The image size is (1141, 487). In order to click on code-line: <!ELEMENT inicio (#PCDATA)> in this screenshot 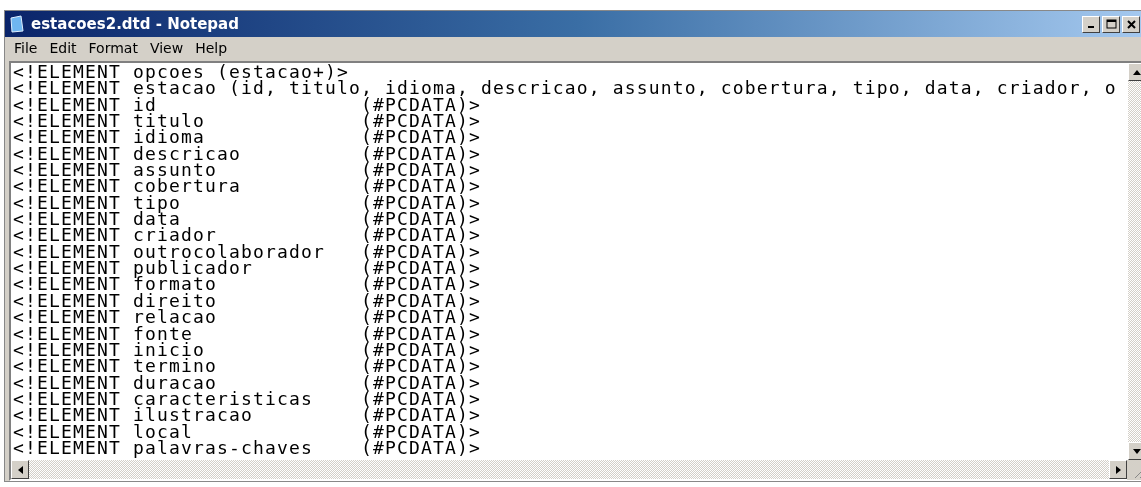, I will do `click(247, 350)`.